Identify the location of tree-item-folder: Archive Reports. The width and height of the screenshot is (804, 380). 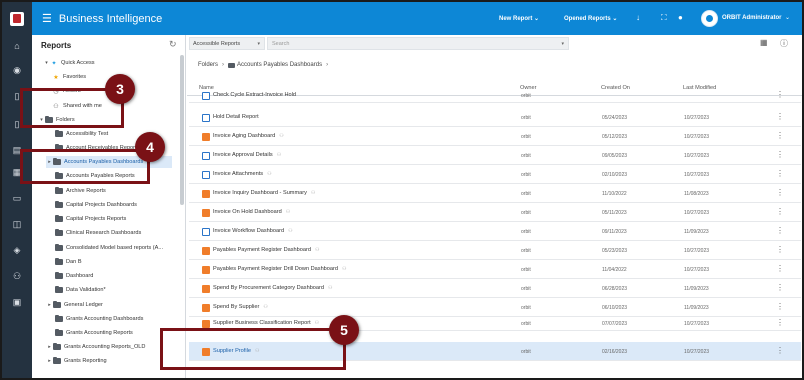
(118, 191).